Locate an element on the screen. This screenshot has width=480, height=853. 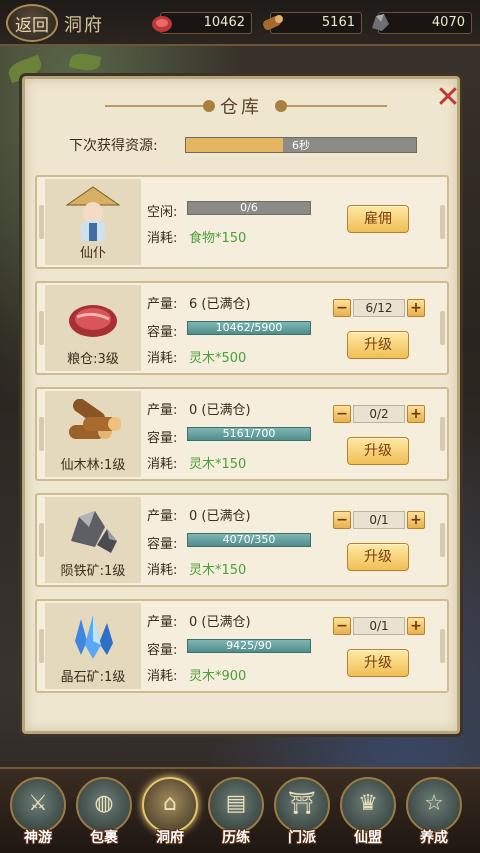
worker-count: 0/2 is located at coordinates (379, 414).